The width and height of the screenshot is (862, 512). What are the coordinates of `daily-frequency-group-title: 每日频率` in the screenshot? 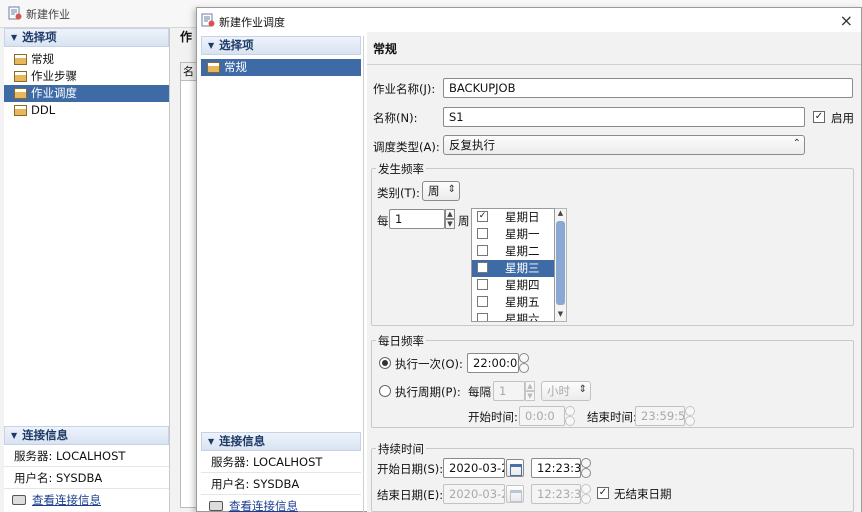 It's located at (401, 341).